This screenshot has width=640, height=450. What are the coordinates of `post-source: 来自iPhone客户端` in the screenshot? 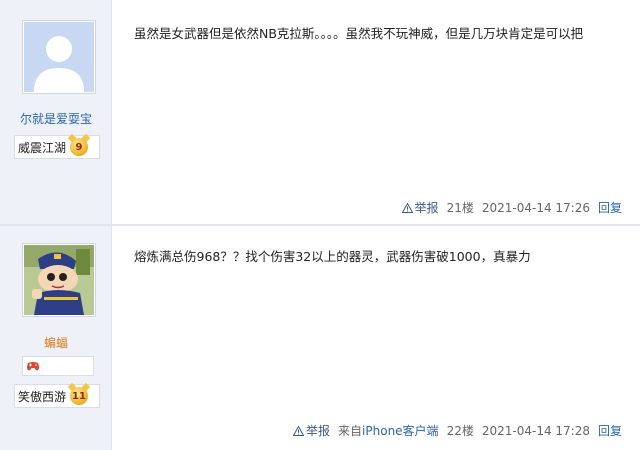 It's located at (388, 430).